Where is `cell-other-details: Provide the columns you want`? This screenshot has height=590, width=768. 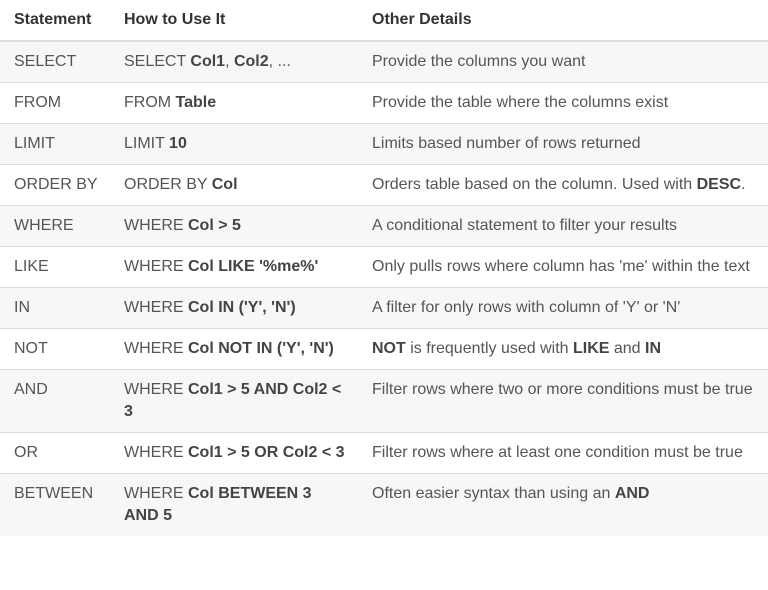 cell-other-details: Provide the columns you want is located at coordinates (563, 62).